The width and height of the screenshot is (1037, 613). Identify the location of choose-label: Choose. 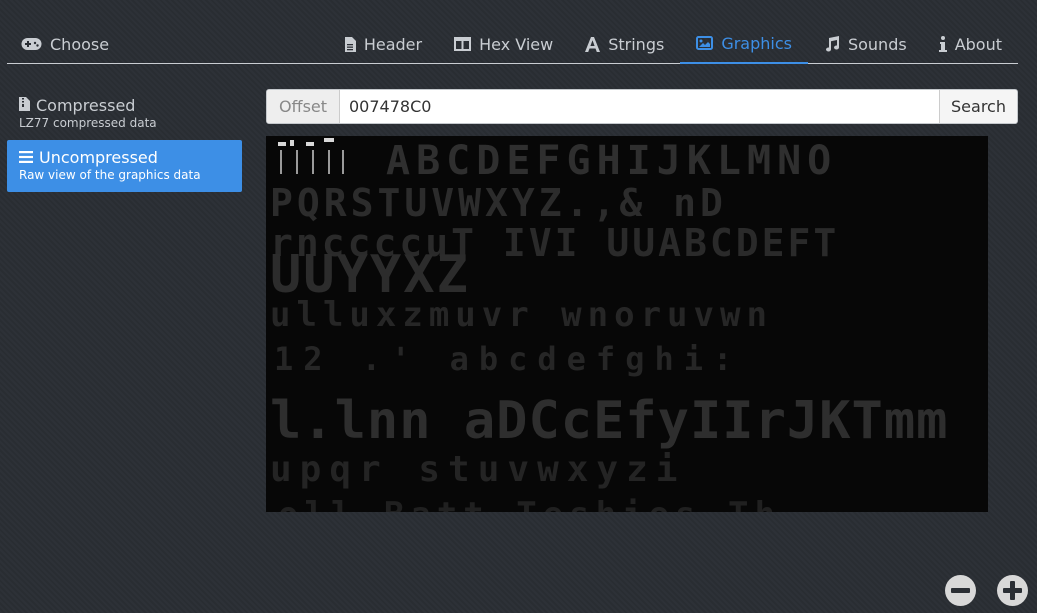
(80, 44).